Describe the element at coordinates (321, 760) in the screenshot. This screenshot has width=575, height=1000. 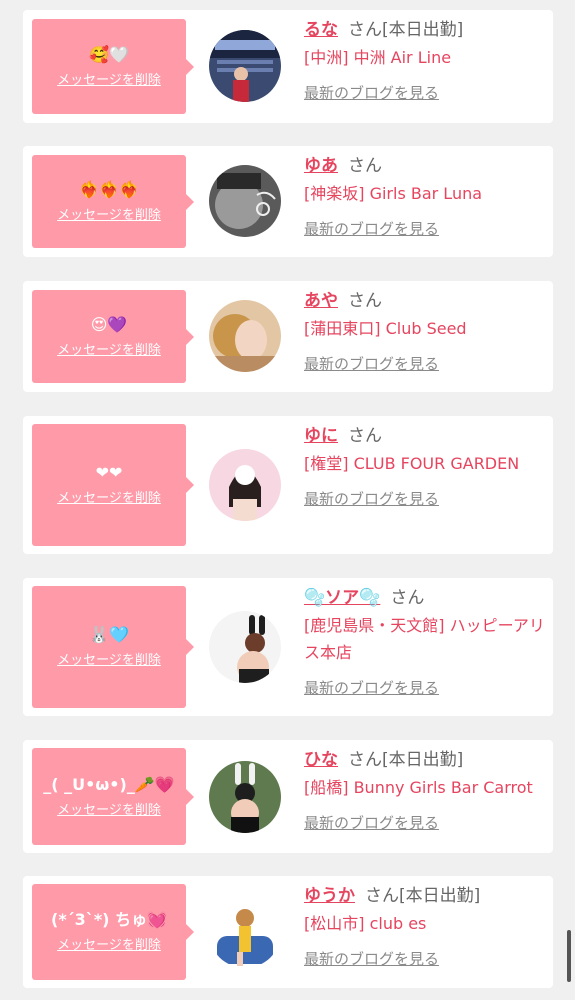
I see `cast-name-link: ひな` at that location.